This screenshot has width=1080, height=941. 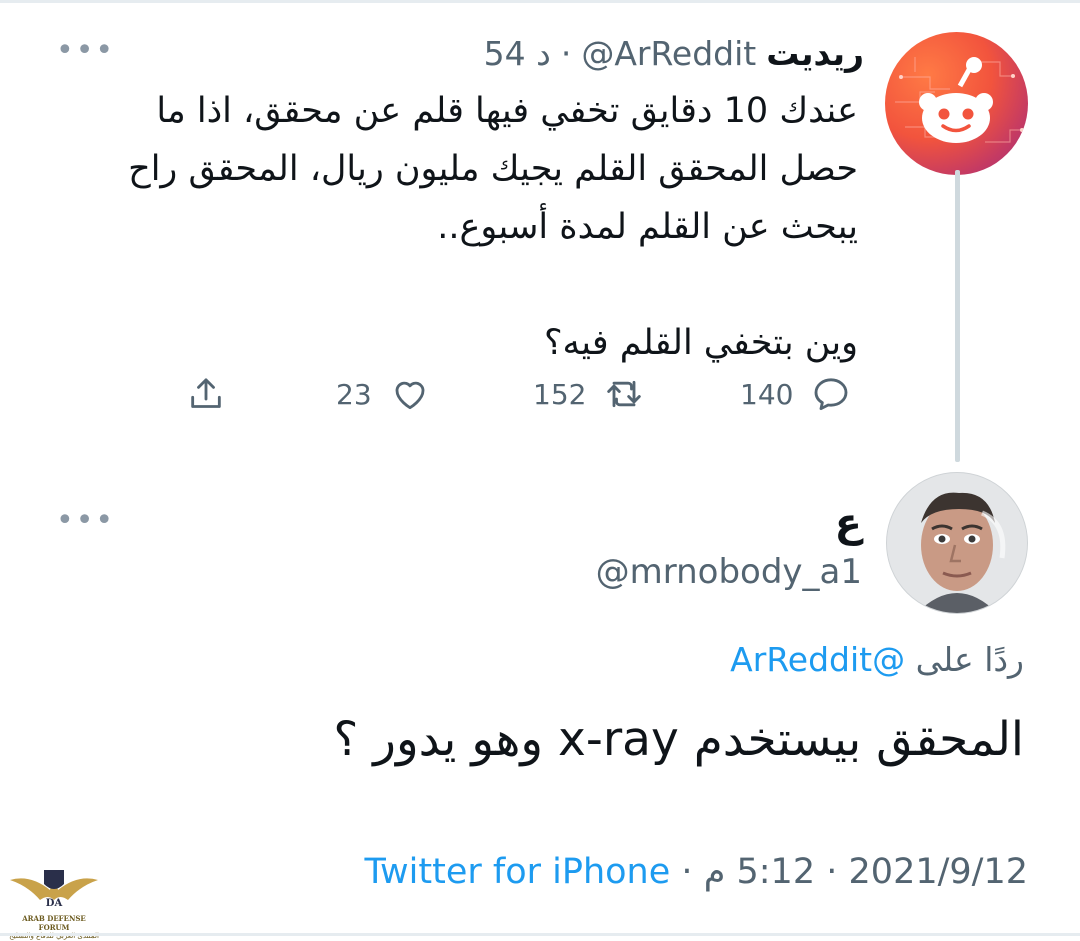 I want to click on reddit-logo-icon, so click(x=959, y=100).